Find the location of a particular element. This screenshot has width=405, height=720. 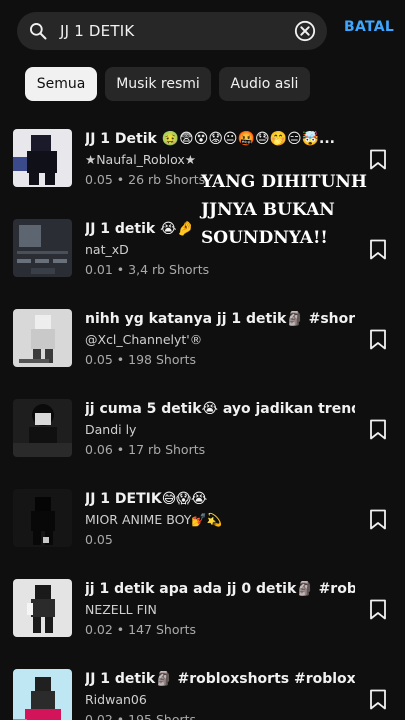

result-author: Dandi ly is located at coordinates (111, 429).